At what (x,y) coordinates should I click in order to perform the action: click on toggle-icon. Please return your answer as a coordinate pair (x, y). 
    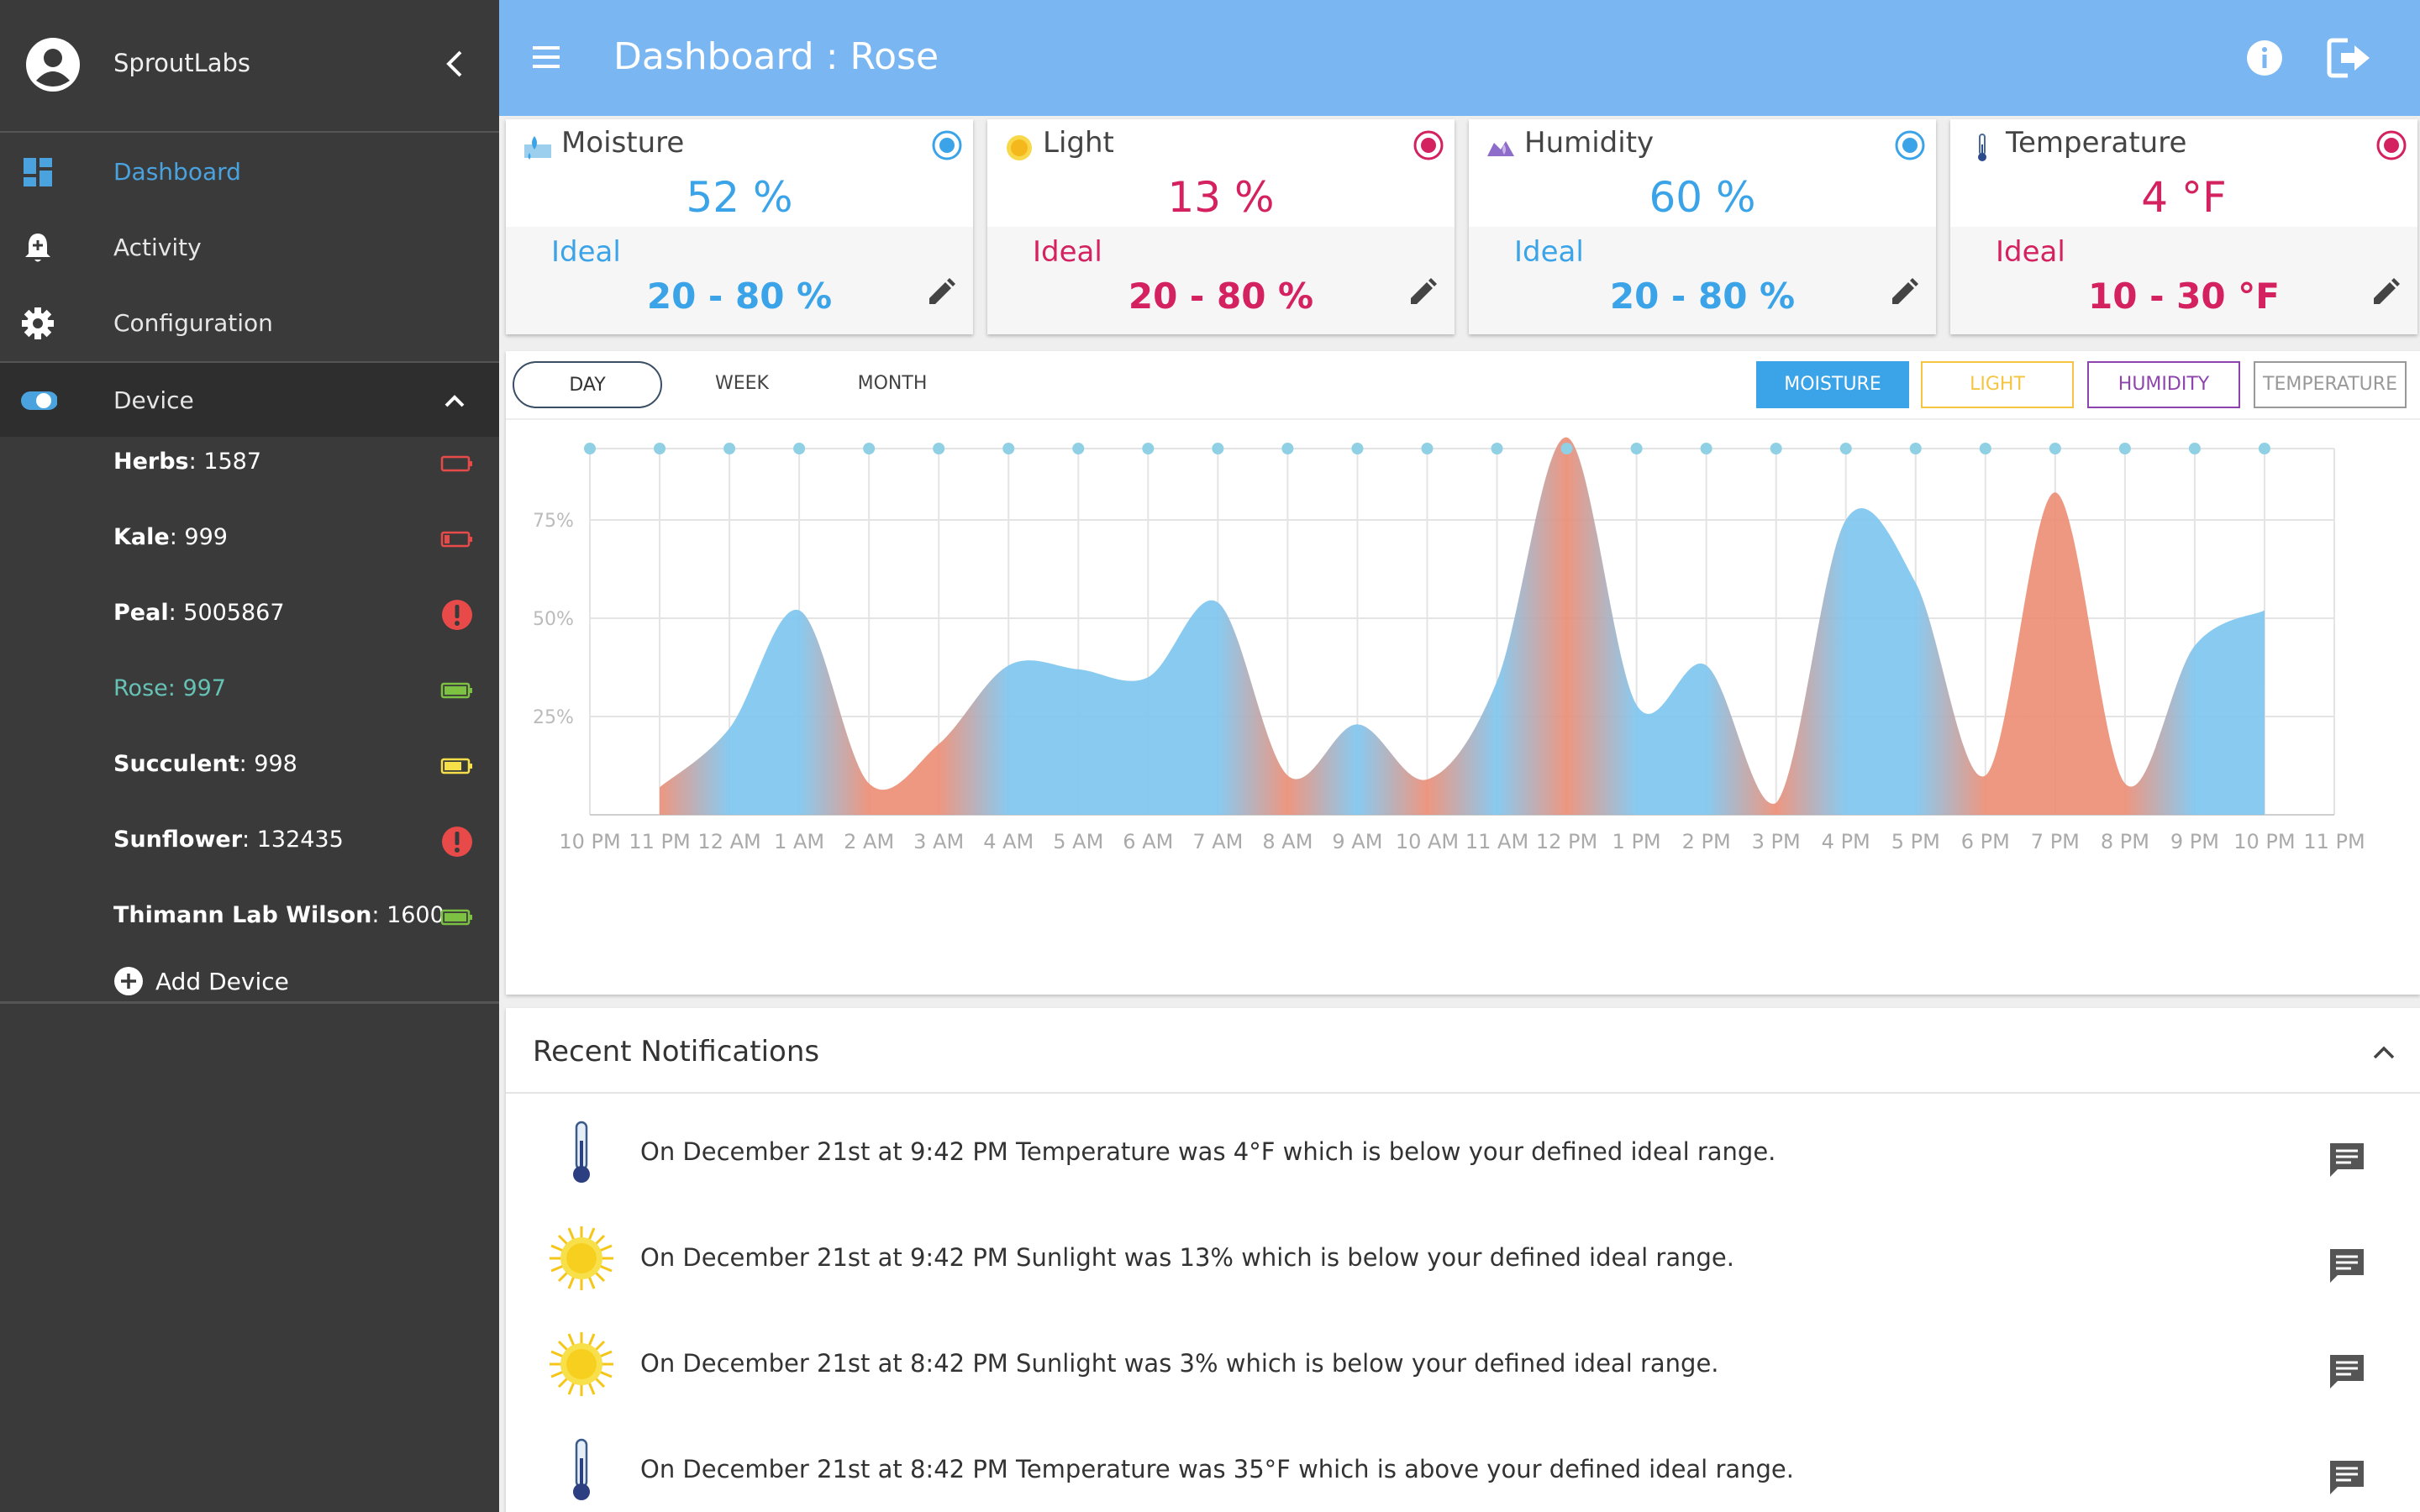
    Looking at the image, I should click on (37, 400).